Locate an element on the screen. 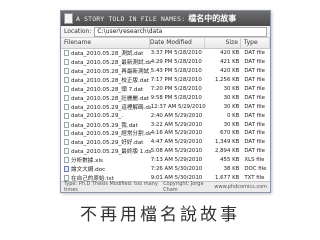 The width and height of the screenshot is (320, 240). file-name-cell: data_2010.05.29_最終版 1.dat is located at coordinates (106, 151).